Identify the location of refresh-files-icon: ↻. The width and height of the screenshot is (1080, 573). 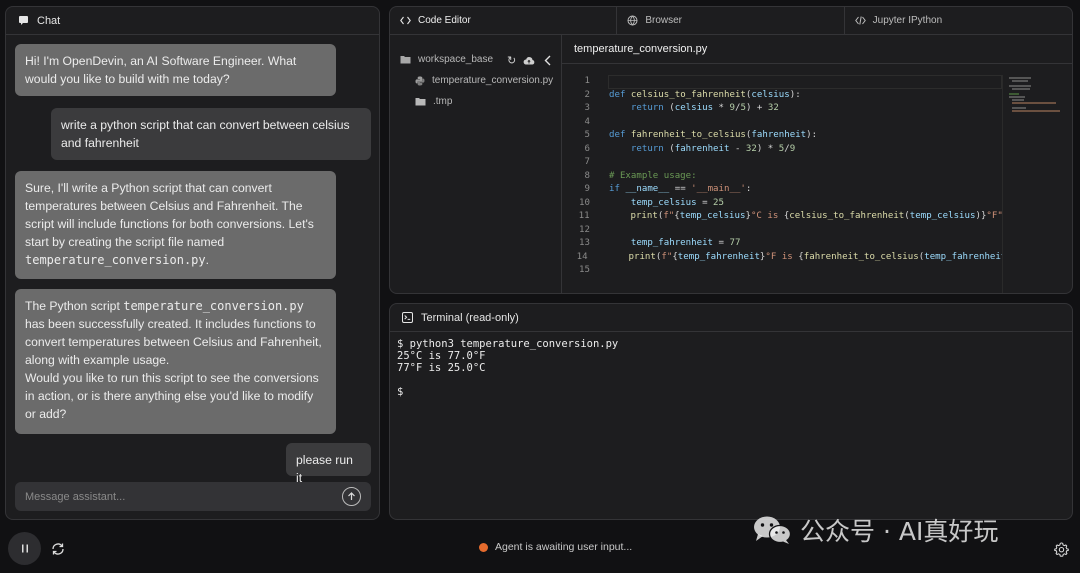
(511, 60).